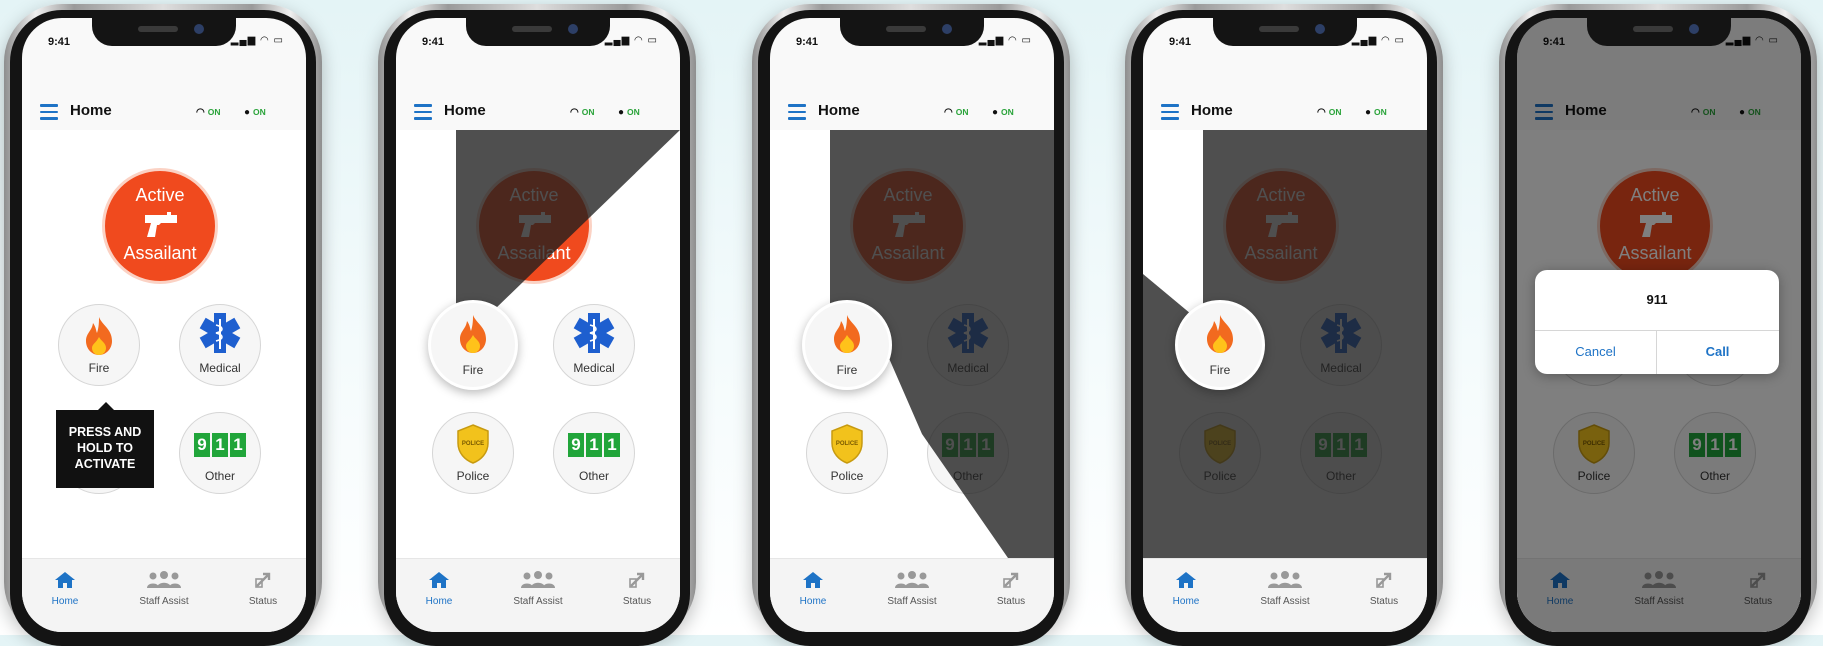 The height and width of the screenshot is (646, 1823). What do you see at coordinates (473, 444) in the screenshot?
I see `police-badge-icon: POLICE` at bounding box center [473, 444].